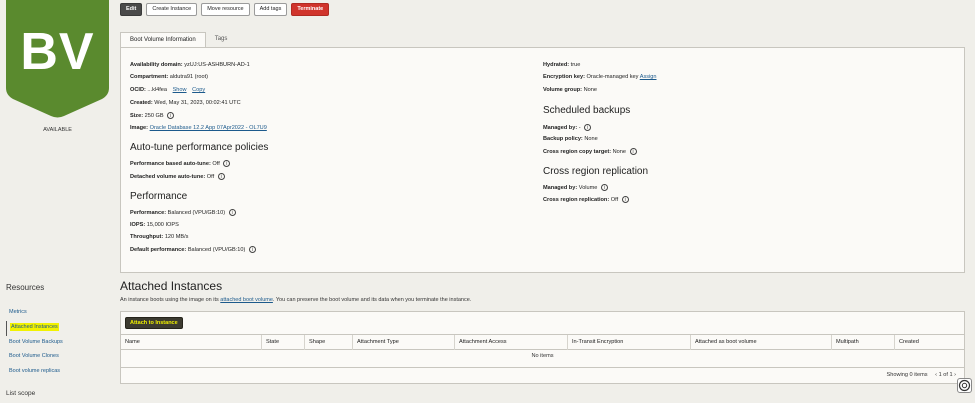  I want to click on created-row: Created: Wed, May 31, 2023, 00:02:41 UTC, so click(185, 103).